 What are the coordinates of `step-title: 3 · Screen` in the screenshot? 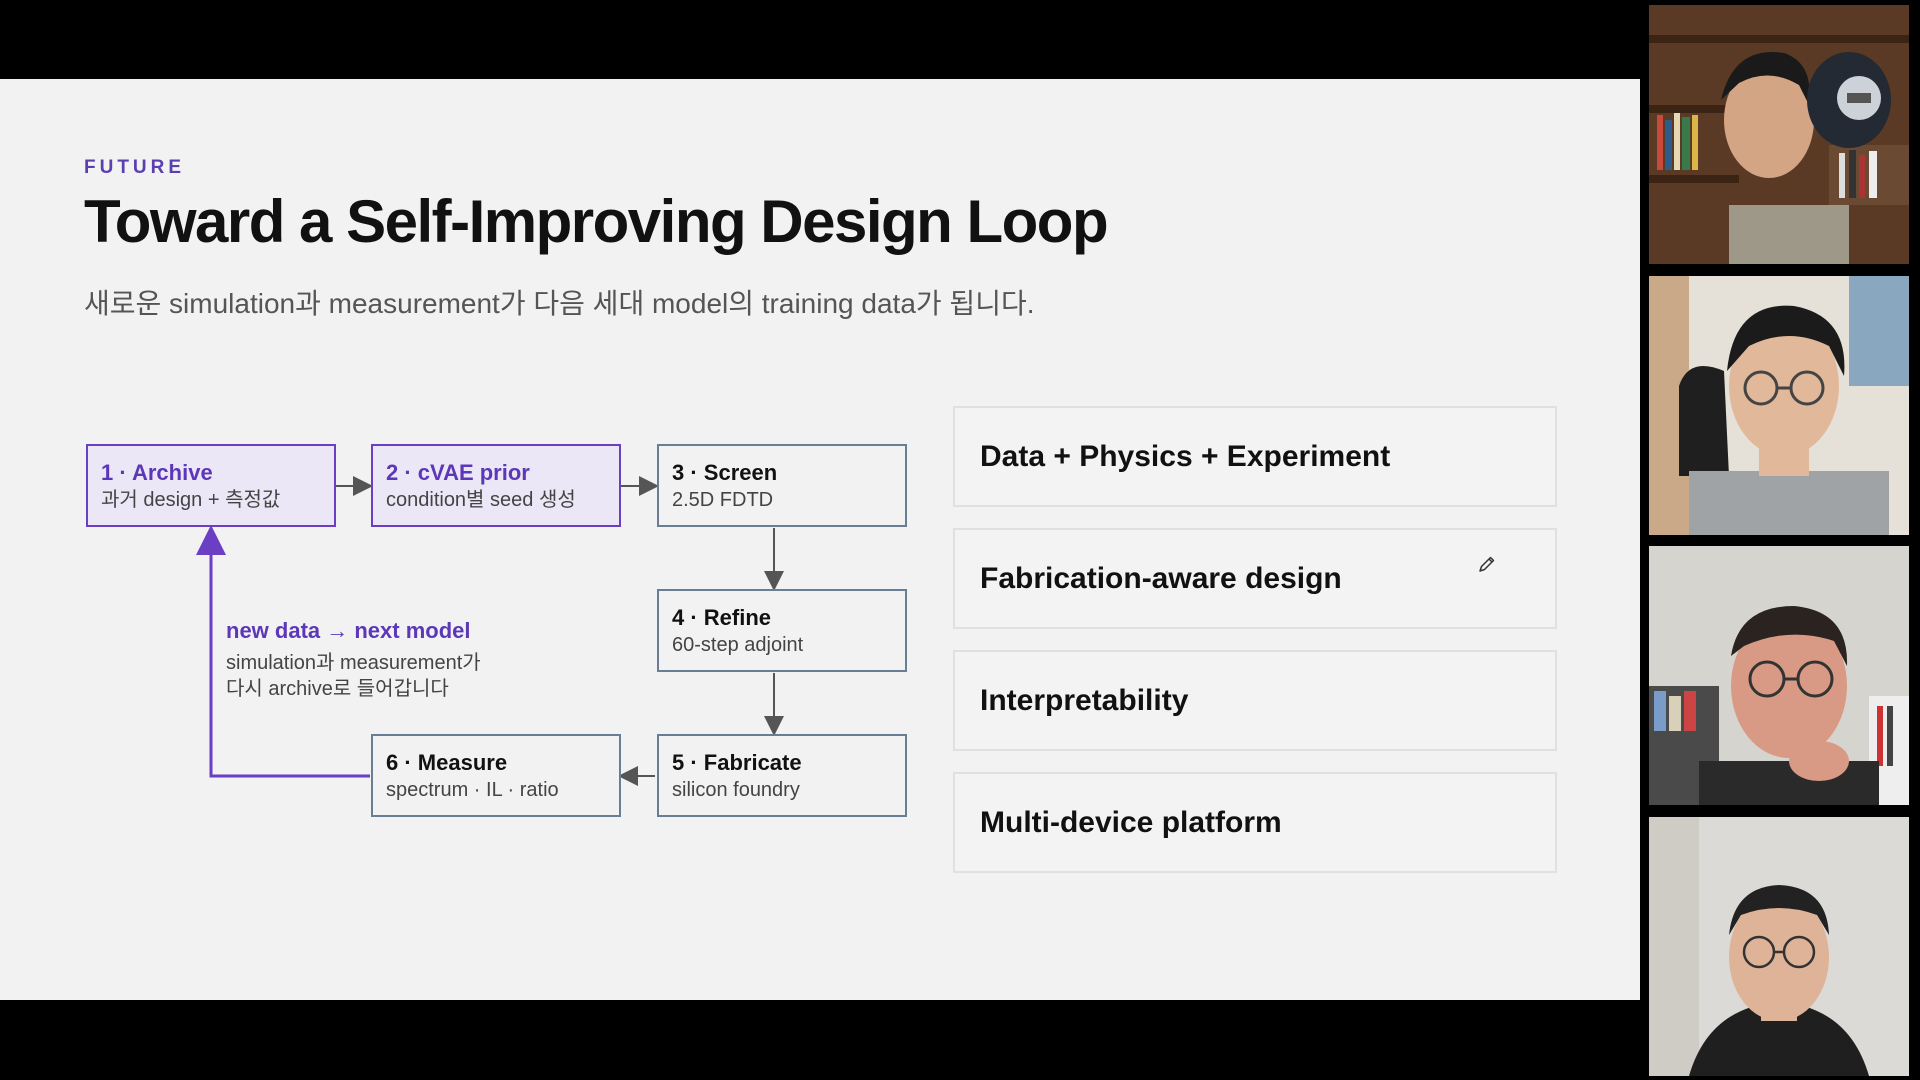 It's located at (725, 472).